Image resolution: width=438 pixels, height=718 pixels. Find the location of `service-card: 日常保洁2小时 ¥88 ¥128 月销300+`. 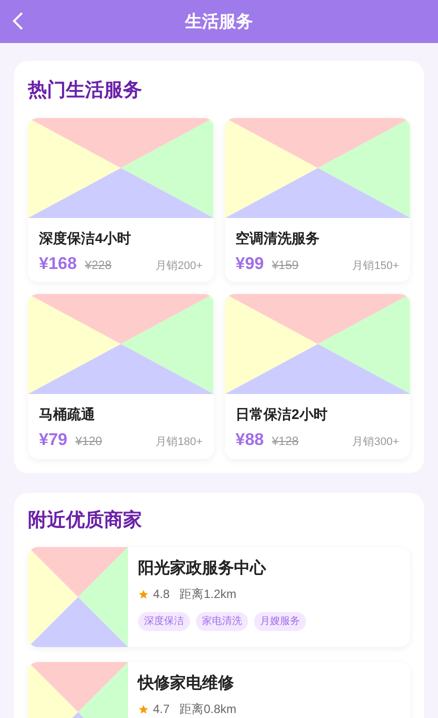

service-card: 日常保洁2小时 ¥88 ¥128 月销300+ is located at coordinates (317, 376).